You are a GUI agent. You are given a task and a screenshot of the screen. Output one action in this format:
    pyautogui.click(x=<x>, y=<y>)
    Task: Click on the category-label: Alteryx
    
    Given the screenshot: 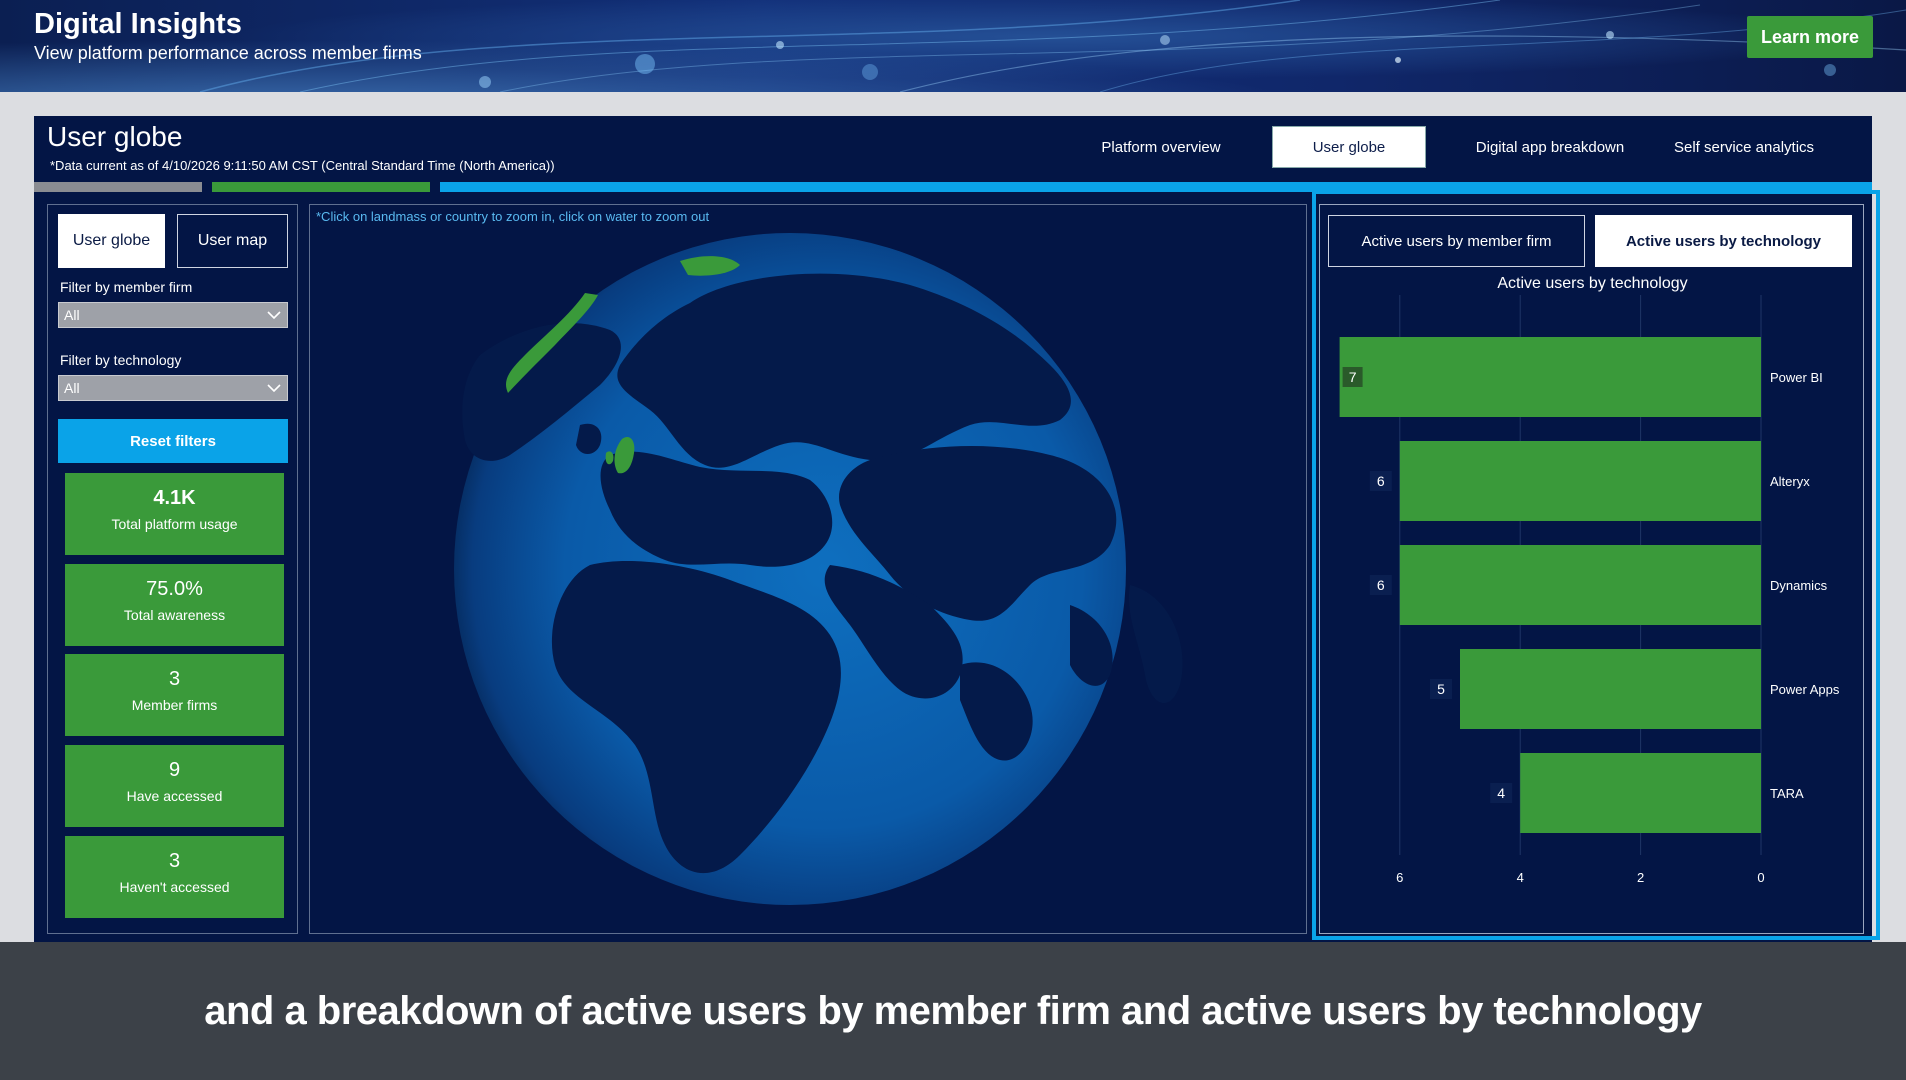 What is the action you would take?
    pyautogui.click(x=1790, y=481)
    